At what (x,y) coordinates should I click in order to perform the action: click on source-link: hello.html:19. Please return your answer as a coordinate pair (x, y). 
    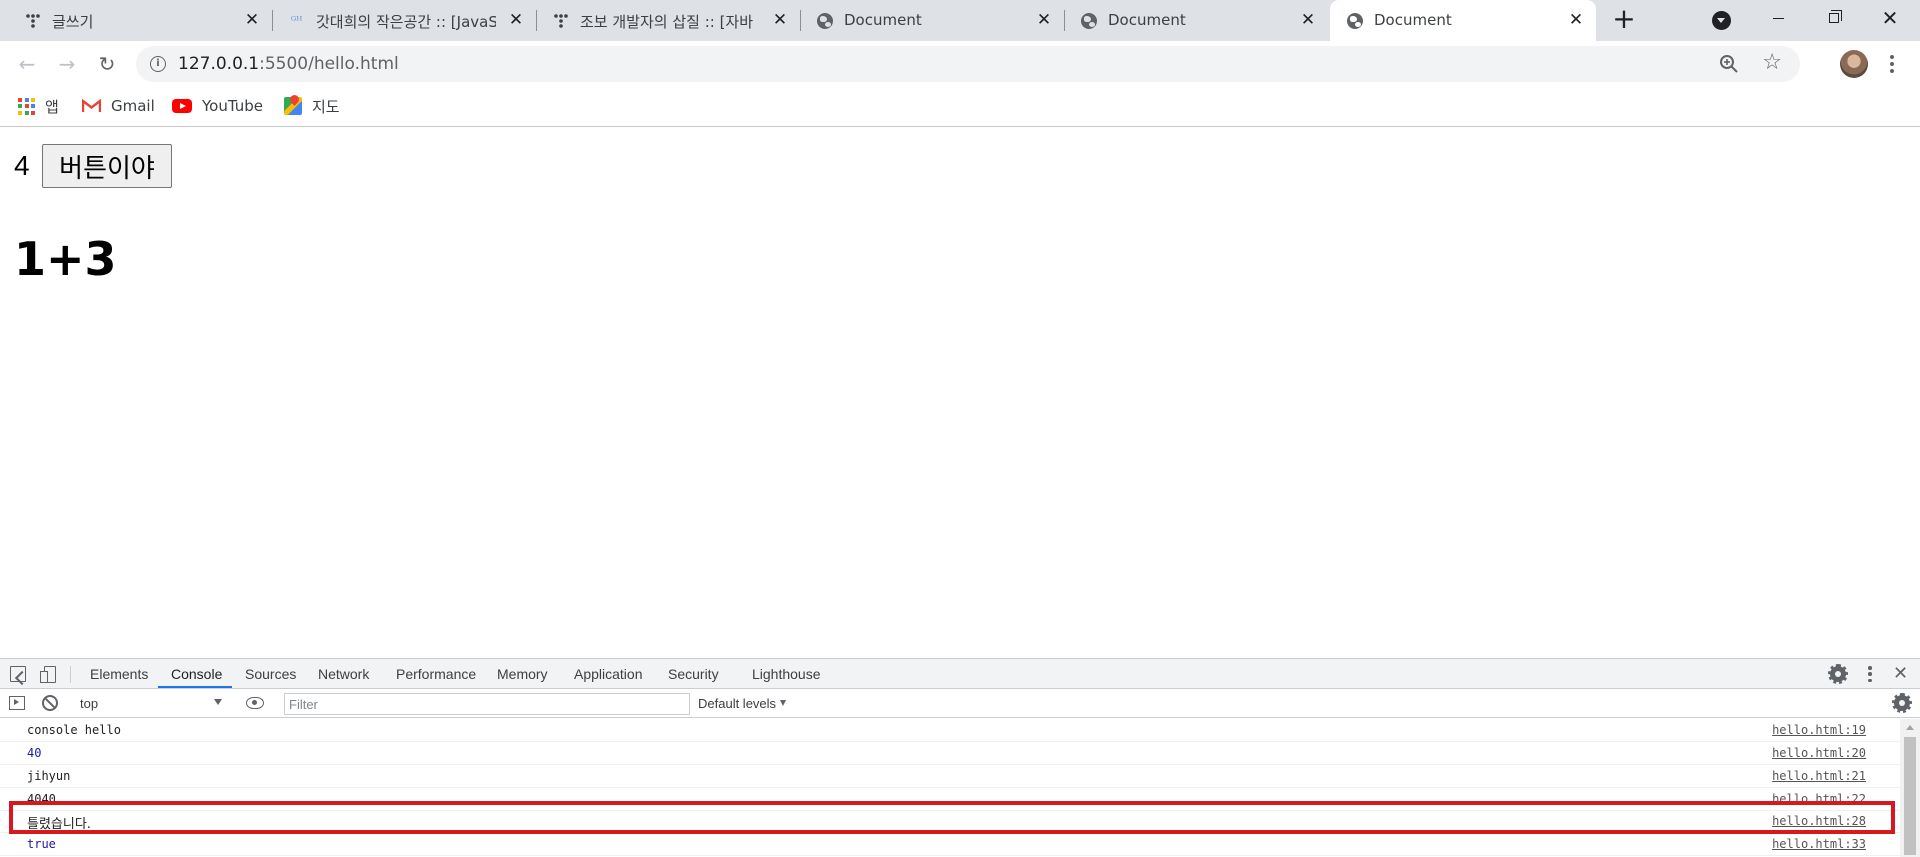
    Looking at the image, I should click on (1819, 730).